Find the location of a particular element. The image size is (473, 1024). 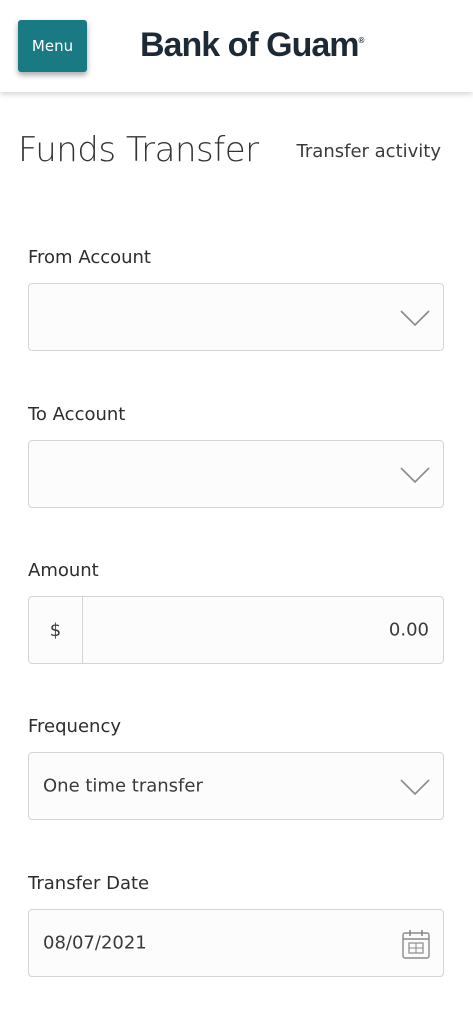

transfer-date-value: 08/07/2021 is located at coordinates (95, 943).